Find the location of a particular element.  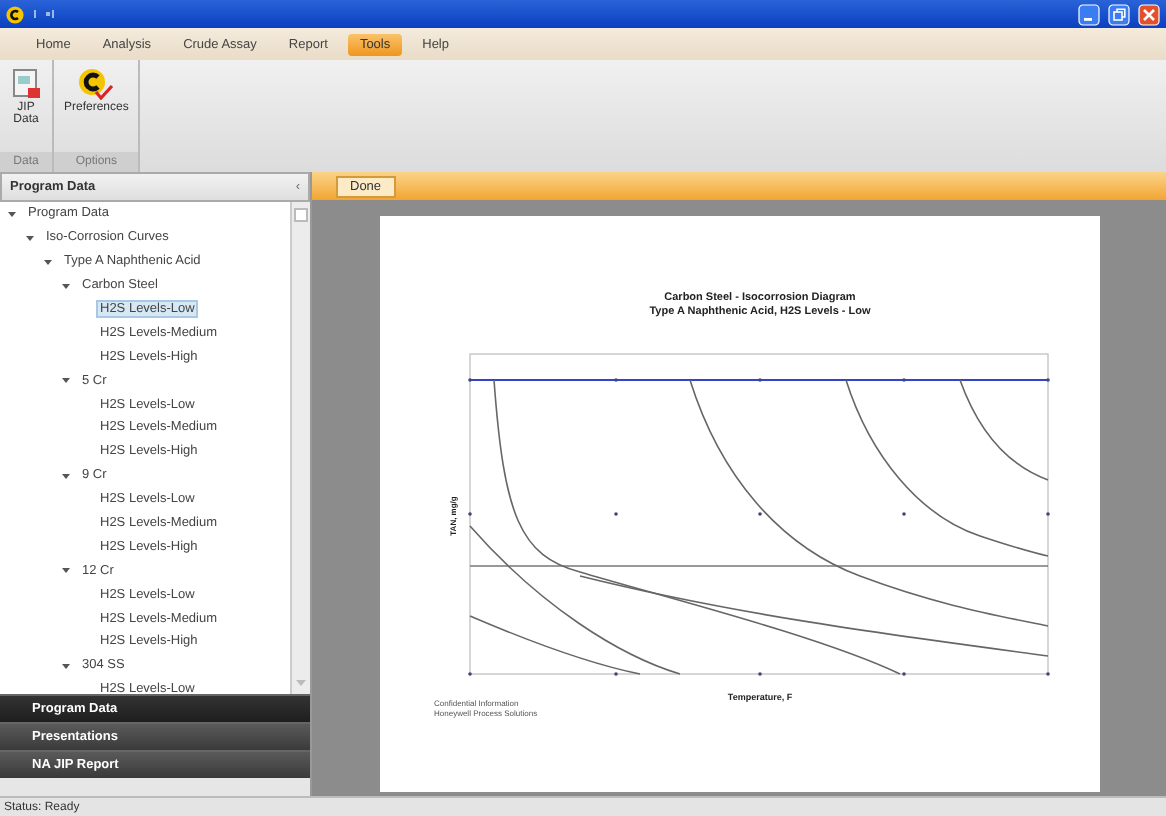

scrollbar is located at coordinates (300, 448).